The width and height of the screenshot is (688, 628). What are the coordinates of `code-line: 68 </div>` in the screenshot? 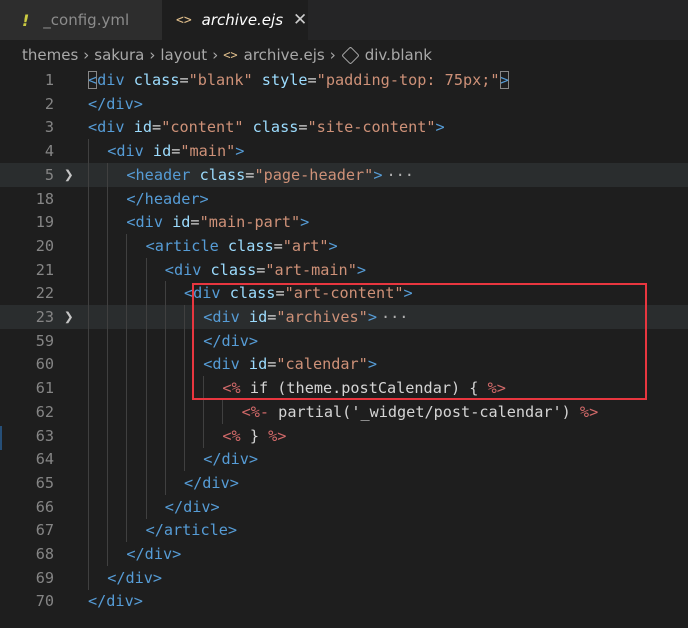 It's located at (344, 554).